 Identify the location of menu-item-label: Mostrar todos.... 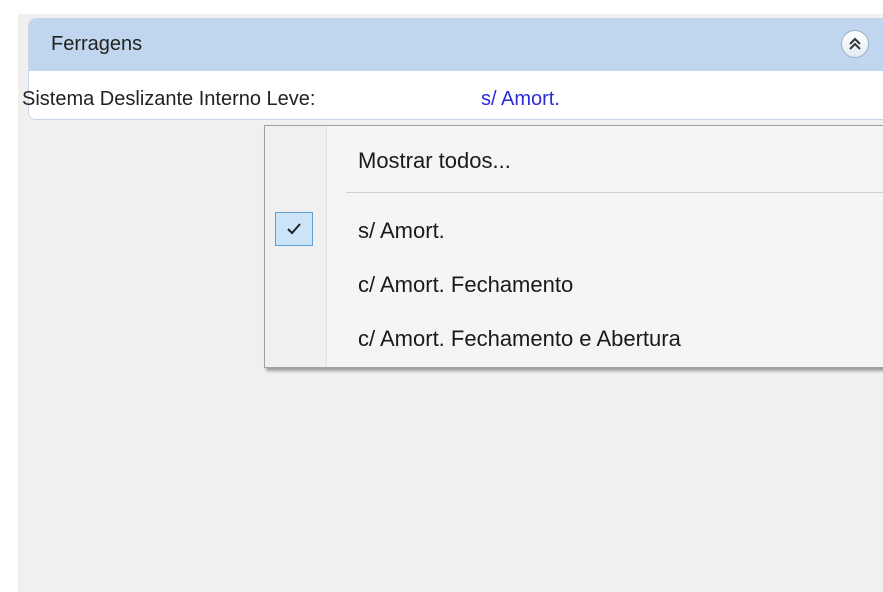
(434, 160).